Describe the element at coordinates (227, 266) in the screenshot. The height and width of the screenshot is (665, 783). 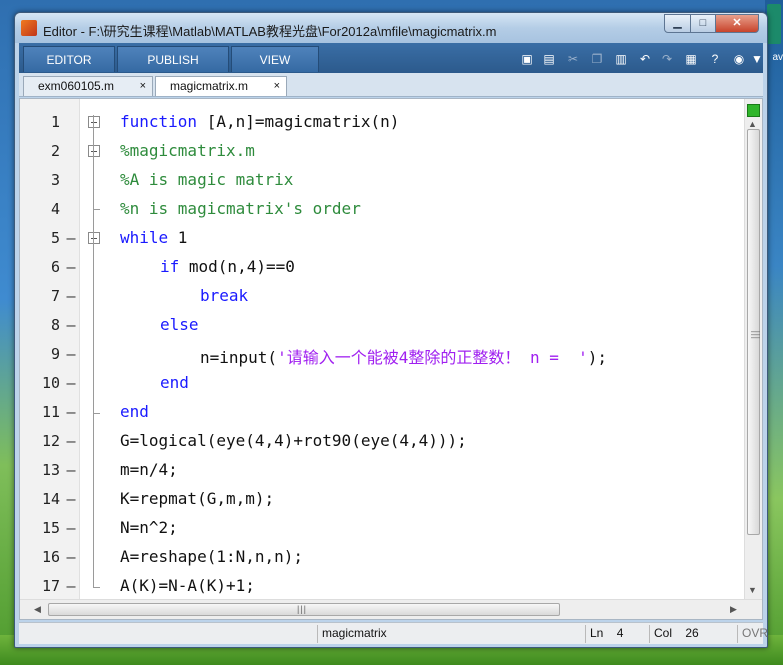
I see `code-line: if mod(n,4)==0` at that location.